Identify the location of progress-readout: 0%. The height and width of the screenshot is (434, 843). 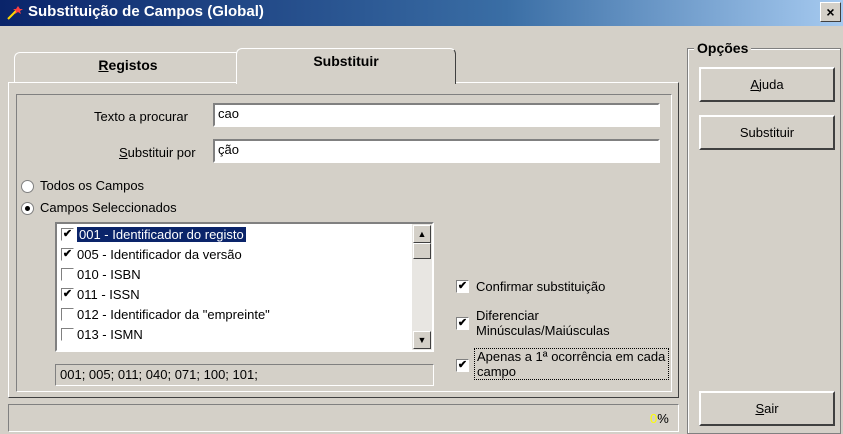
(659, 418).